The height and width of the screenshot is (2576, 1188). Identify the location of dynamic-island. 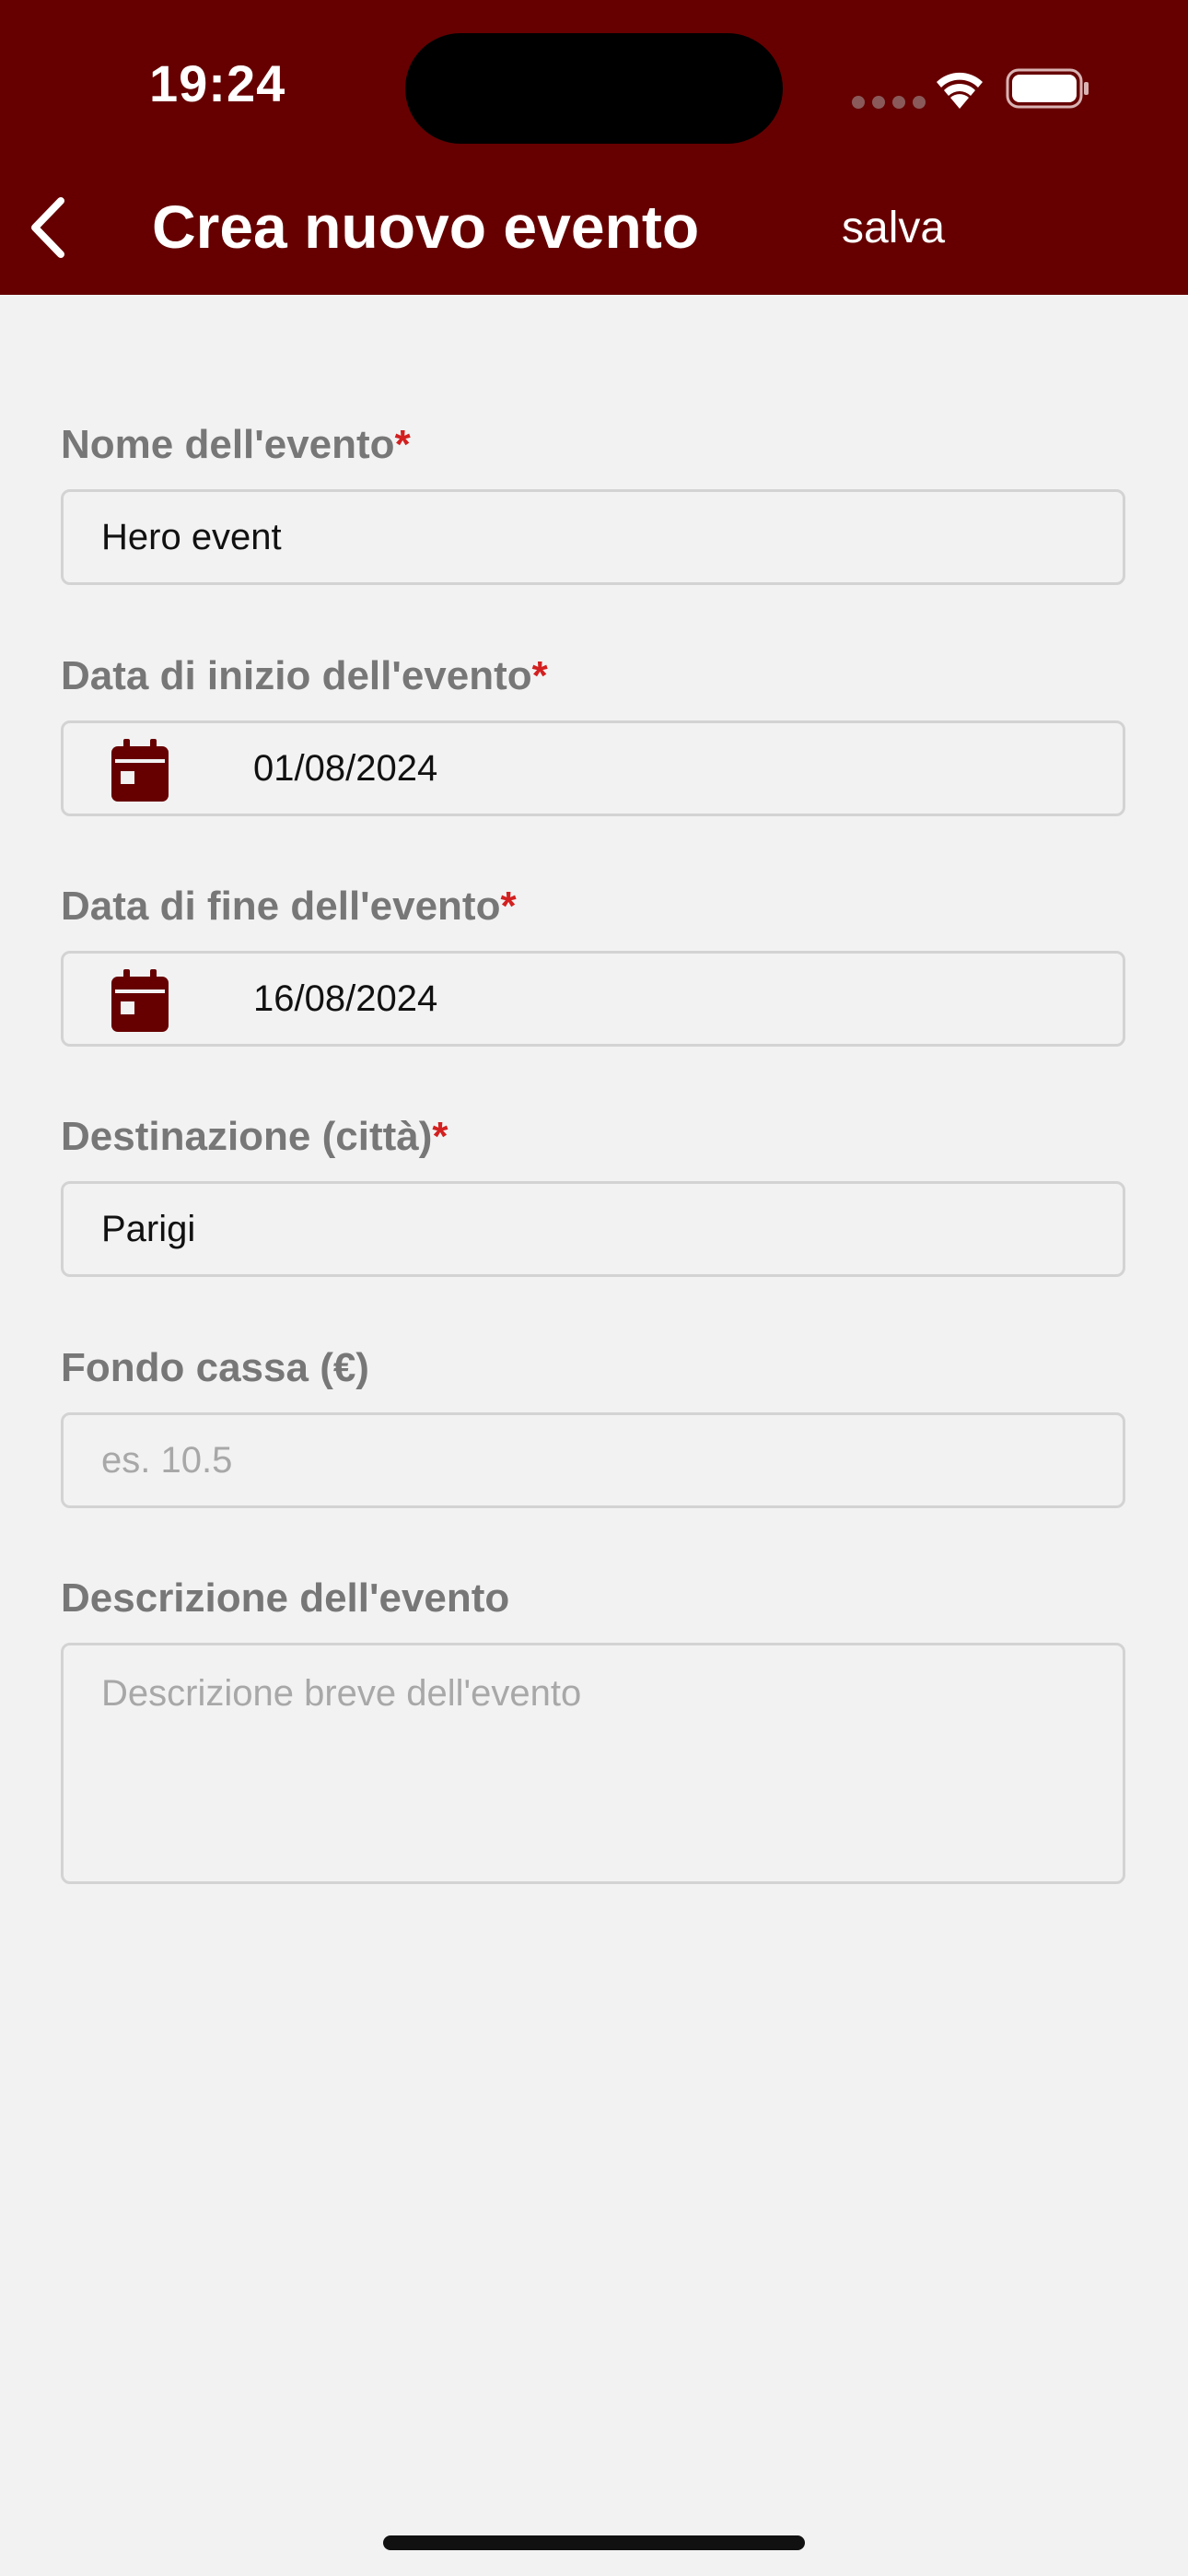
(594, 88).